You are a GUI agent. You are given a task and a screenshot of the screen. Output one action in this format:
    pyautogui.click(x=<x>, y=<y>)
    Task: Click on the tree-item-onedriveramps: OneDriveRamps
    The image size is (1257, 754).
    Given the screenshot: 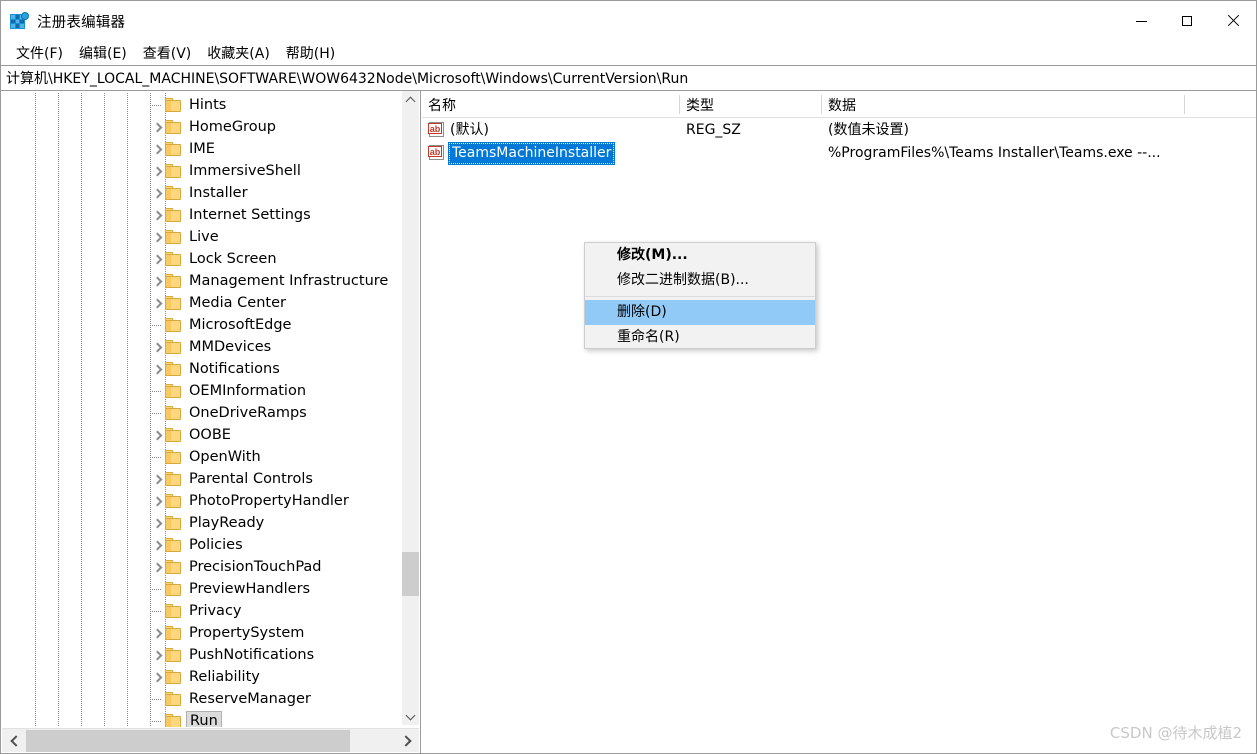 What is the action you would take?
    pyautogui.click(x=197, y=413)
    